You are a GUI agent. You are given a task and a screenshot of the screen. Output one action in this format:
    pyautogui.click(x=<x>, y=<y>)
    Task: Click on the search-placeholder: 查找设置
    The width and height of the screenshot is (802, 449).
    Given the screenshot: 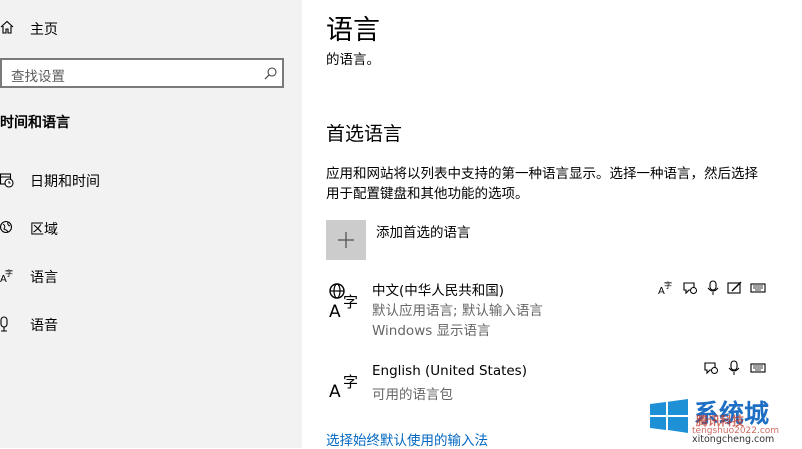 What is the action you would take?
    pyautogui.click(x=38, y=77)
    